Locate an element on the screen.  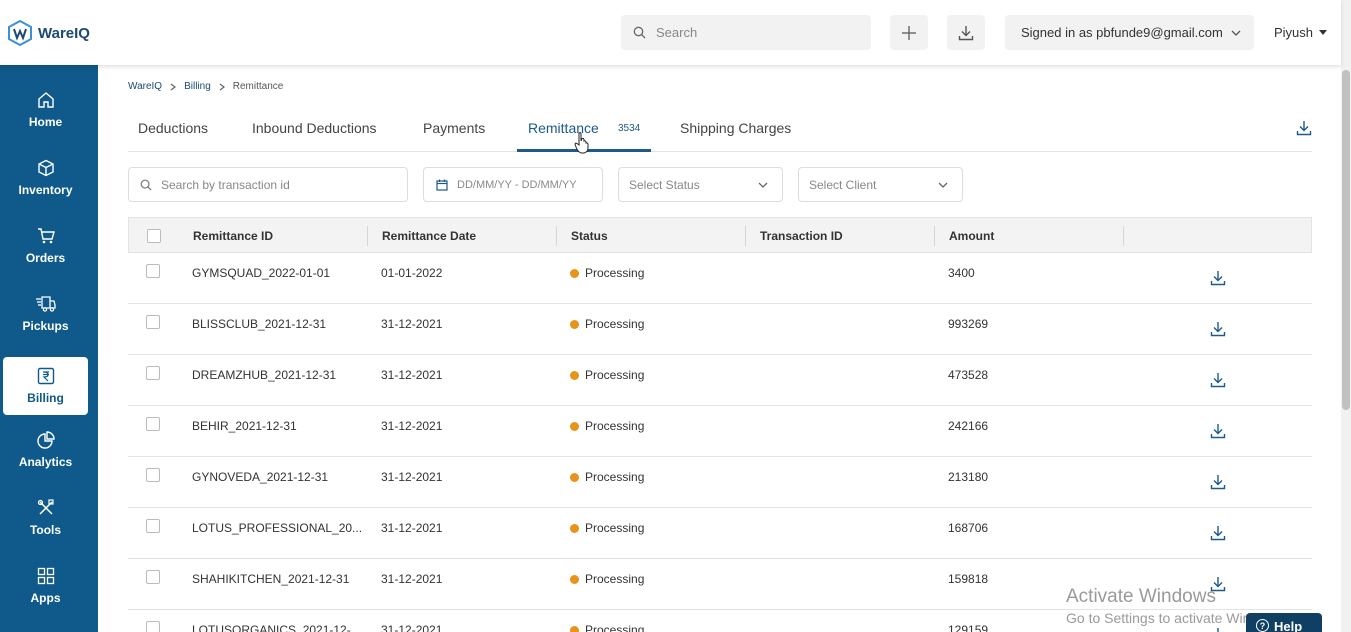
header-download-button is located at coordinates (966, 32).